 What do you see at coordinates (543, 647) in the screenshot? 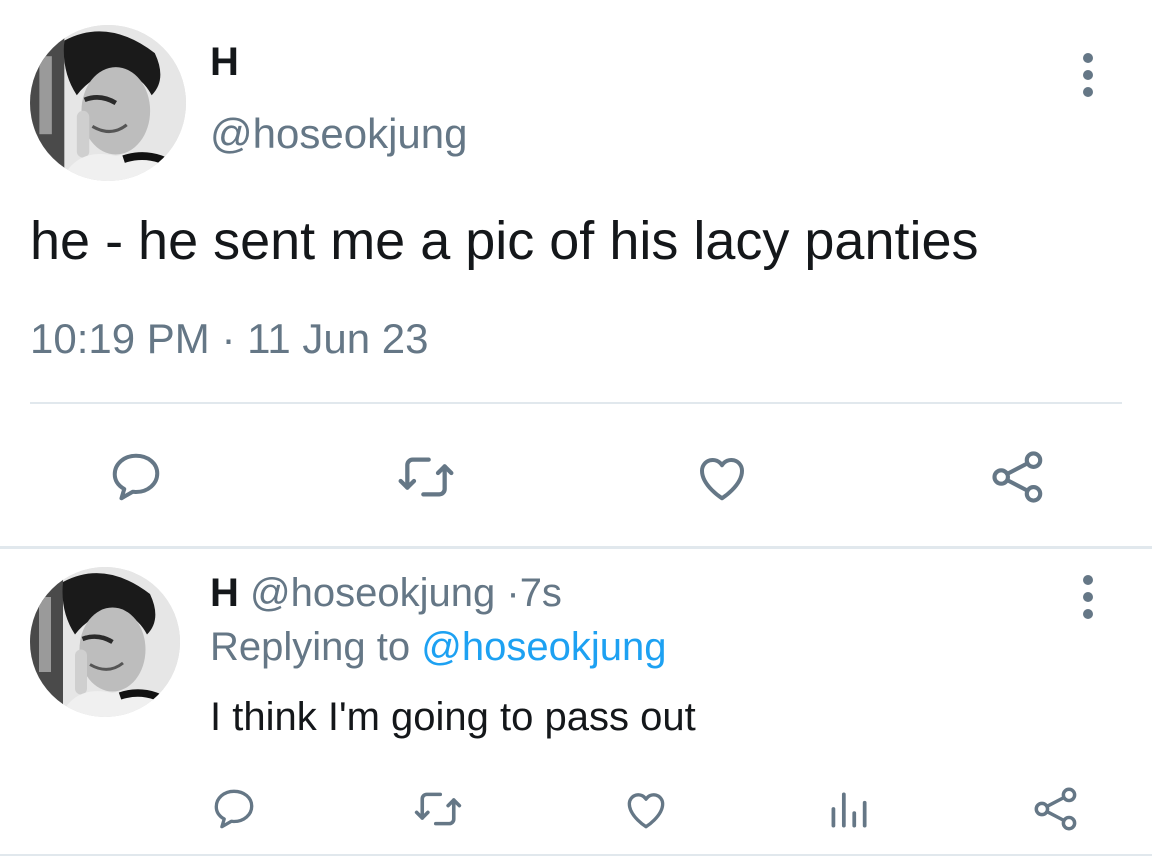
I see `mention-link: @hoseokjung` at bounding box center [543, 647].